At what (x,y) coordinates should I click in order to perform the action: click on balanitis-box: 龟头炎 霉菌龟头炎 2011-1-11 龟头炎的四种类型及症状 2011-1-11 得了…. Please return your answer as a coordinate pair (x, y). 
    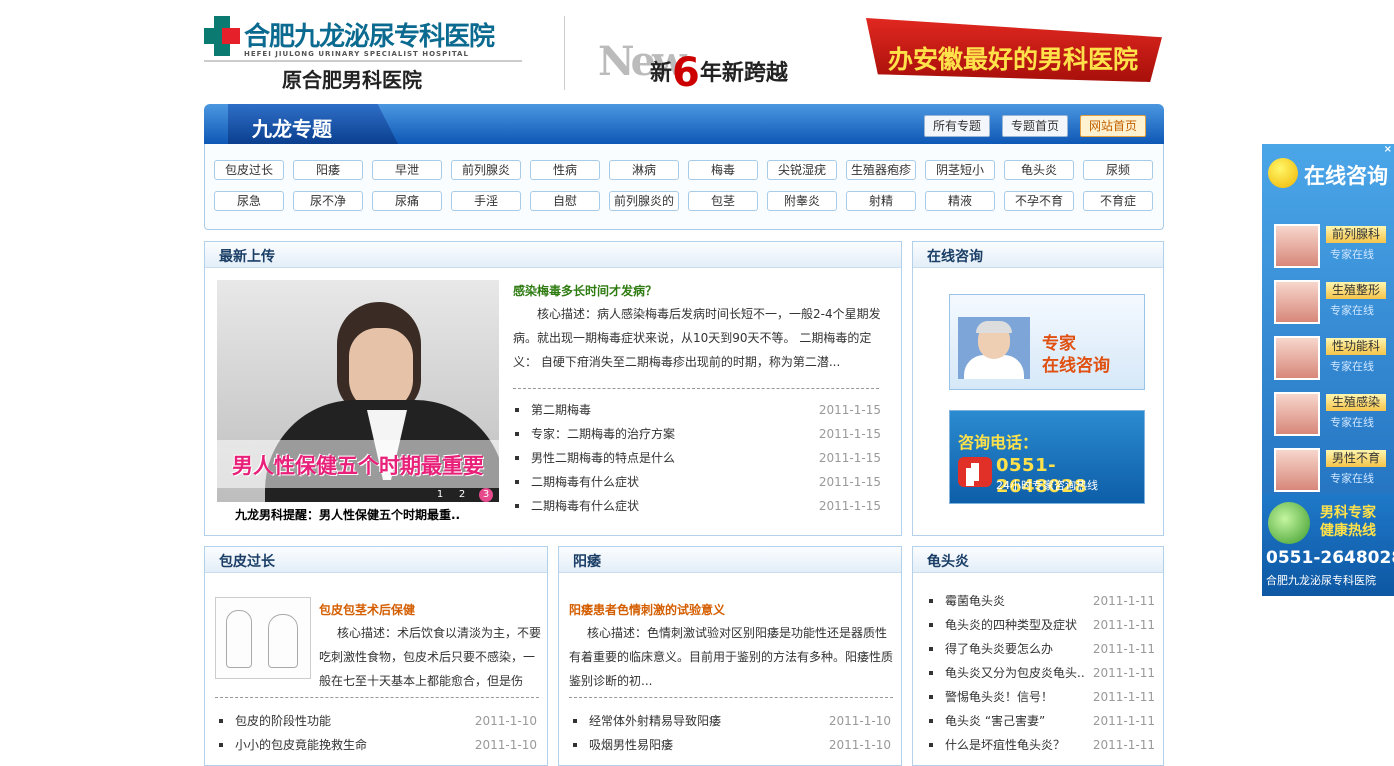
    Looking at the image, I should click on (1038, 656).